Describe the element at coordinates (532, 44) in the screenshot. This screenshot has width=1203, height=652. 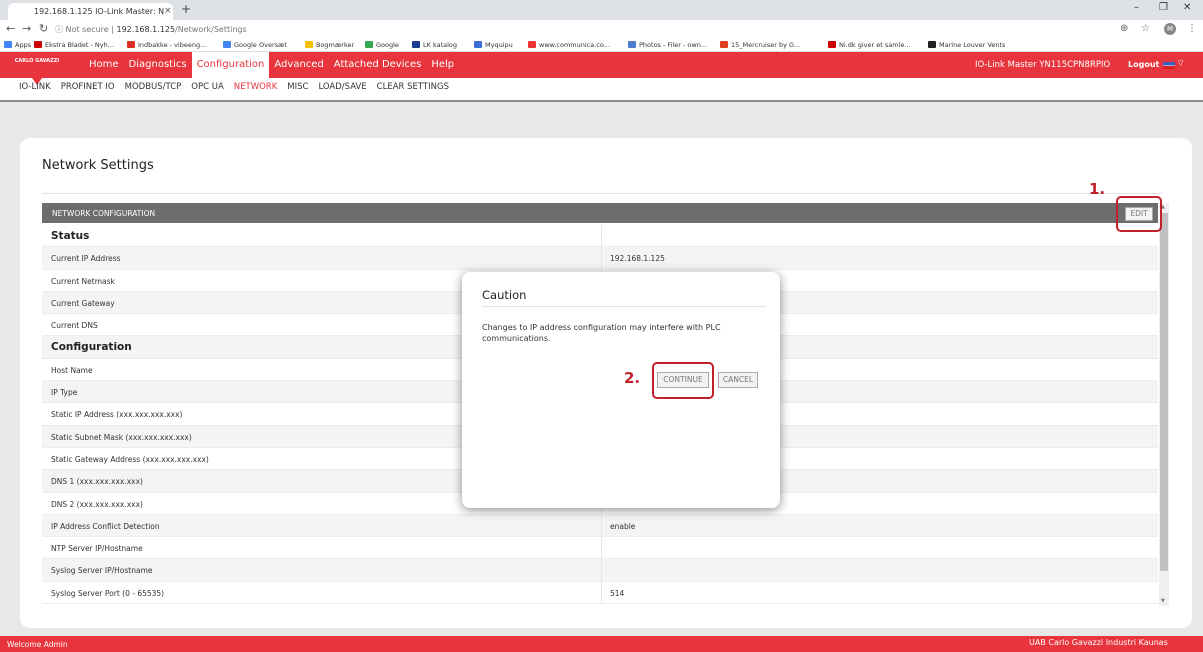
I see `communica-icon` at that location.